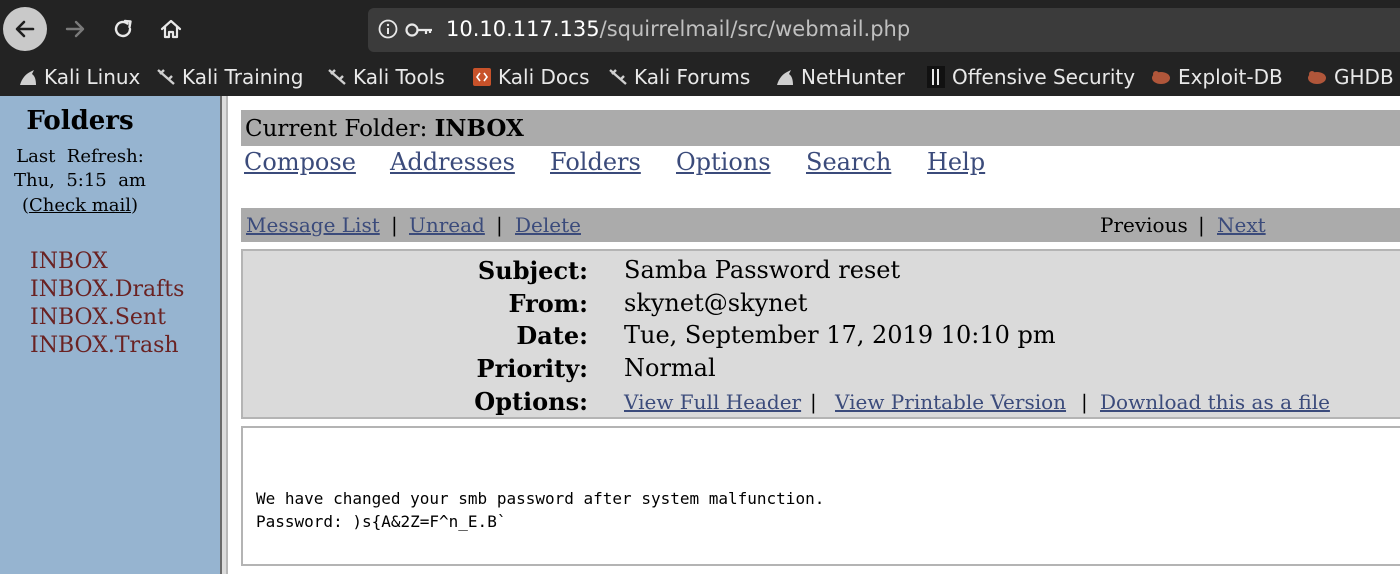 This screenshot has height=574, width=1400. Describe the element at coordinates (92, 77) in the screenshot. I see `bookmark-label: Kali Linux` at that location.